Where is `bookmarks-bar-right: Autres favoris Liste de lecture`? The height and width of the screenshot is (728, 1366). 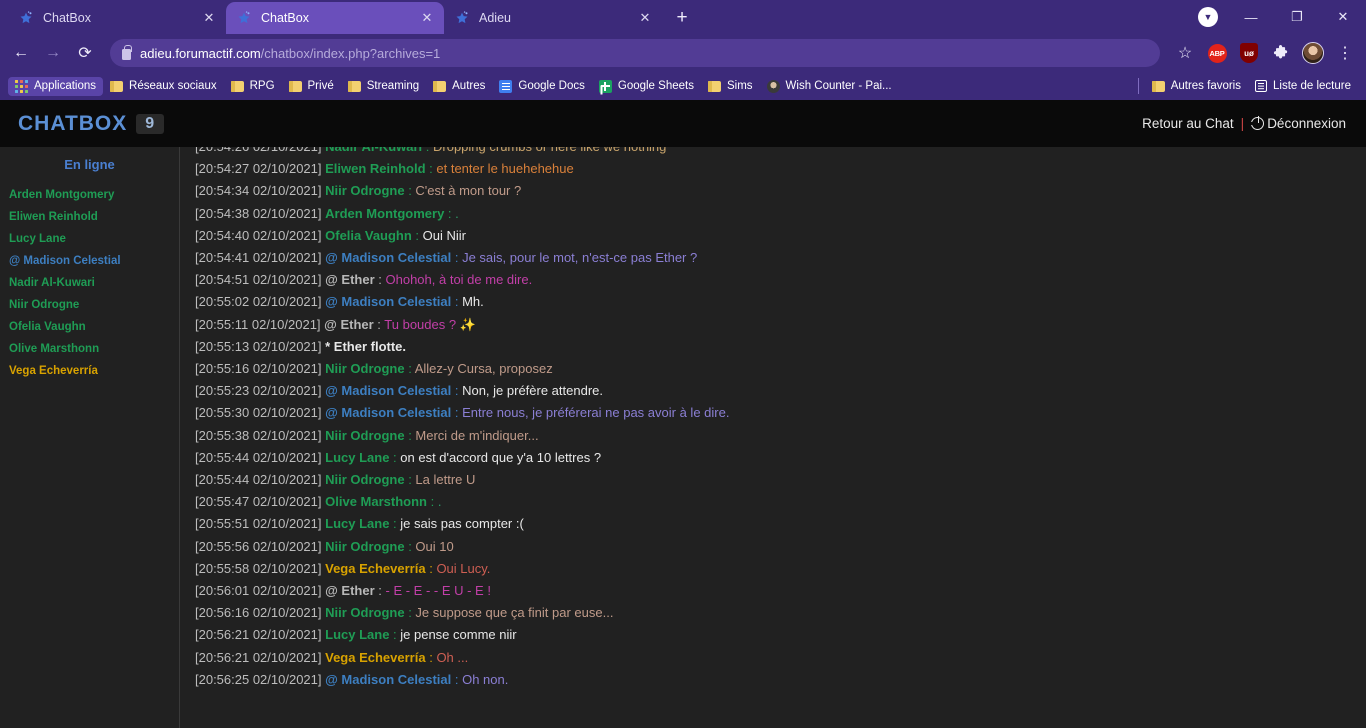
bookmarks-bar-right: Autres favoris Liste de lecture is located at coordinates (1245, 86).